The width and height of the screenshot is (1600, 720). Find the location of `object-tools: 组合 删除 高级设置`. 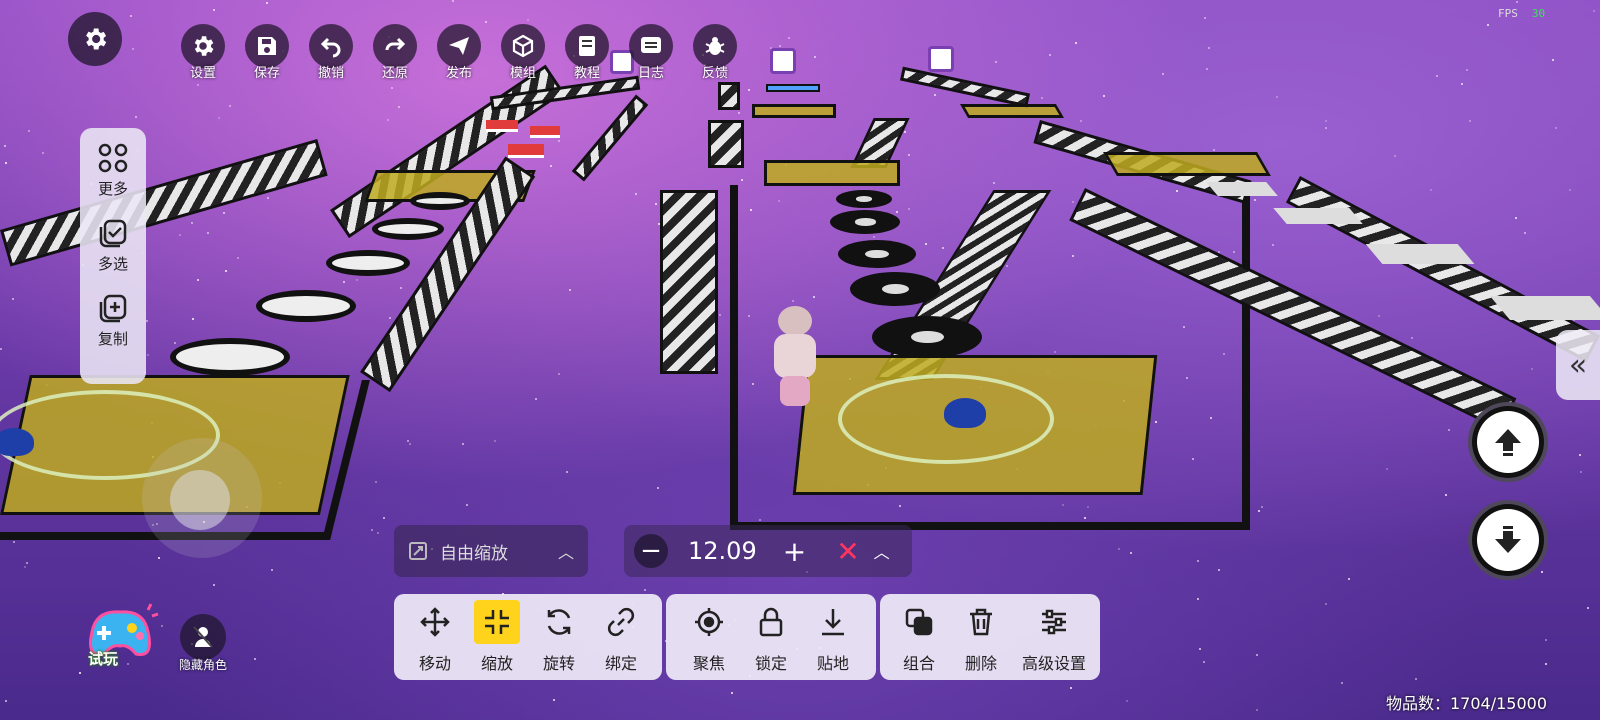

object-tools: 组合 删除 高级设置 is located at coordinates (990, 637).